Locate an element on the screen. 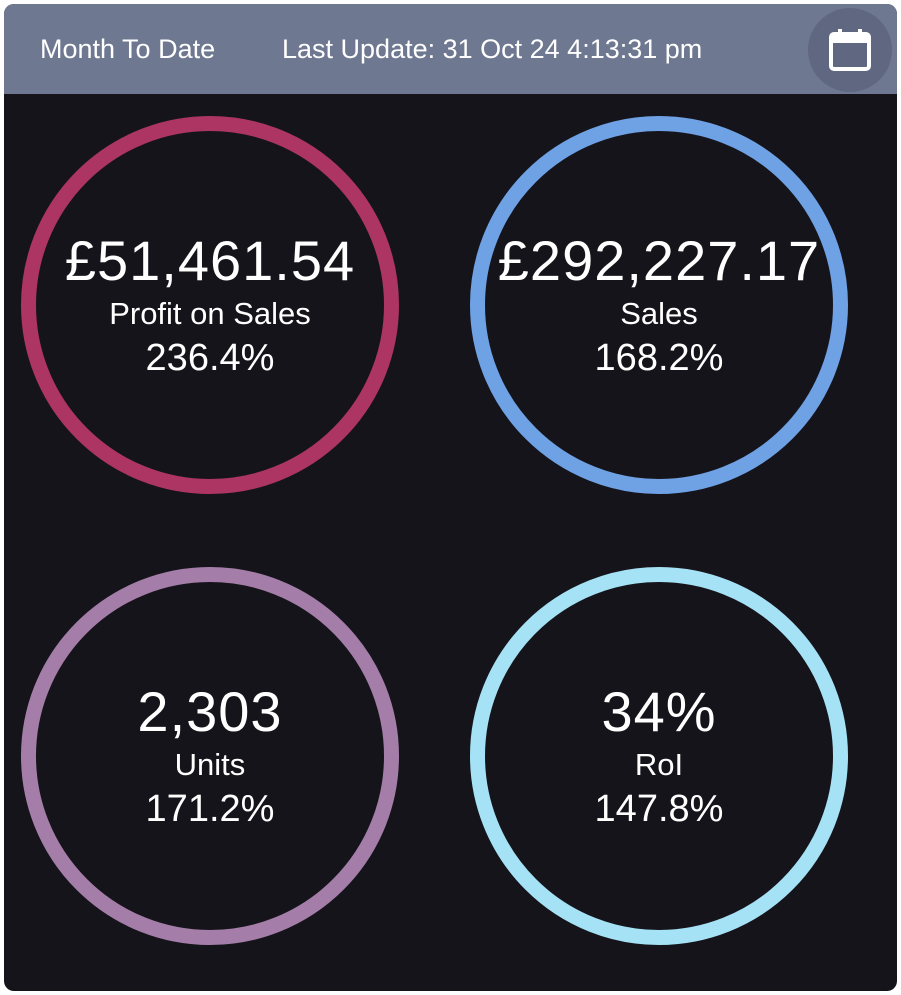  kpi-label: Sales is located at coordinates (659, 313).